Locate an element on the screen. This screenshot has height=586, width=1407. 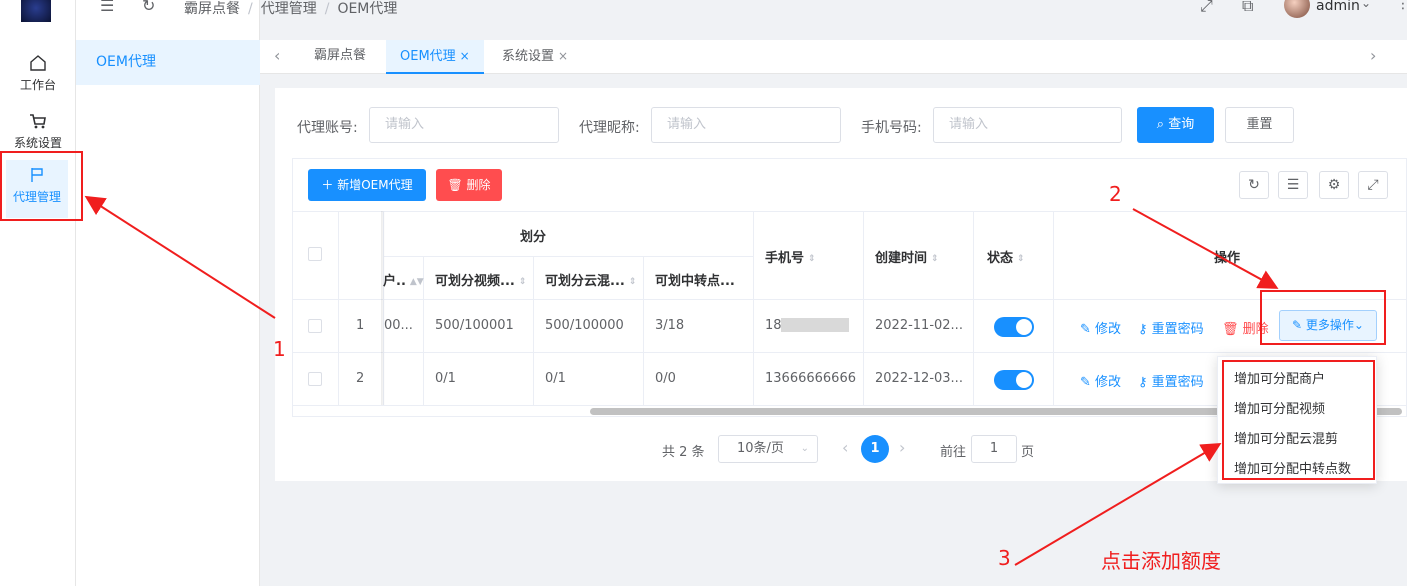
annotation-caption: 点击添加额度 is located at coordinates (1161, 561).